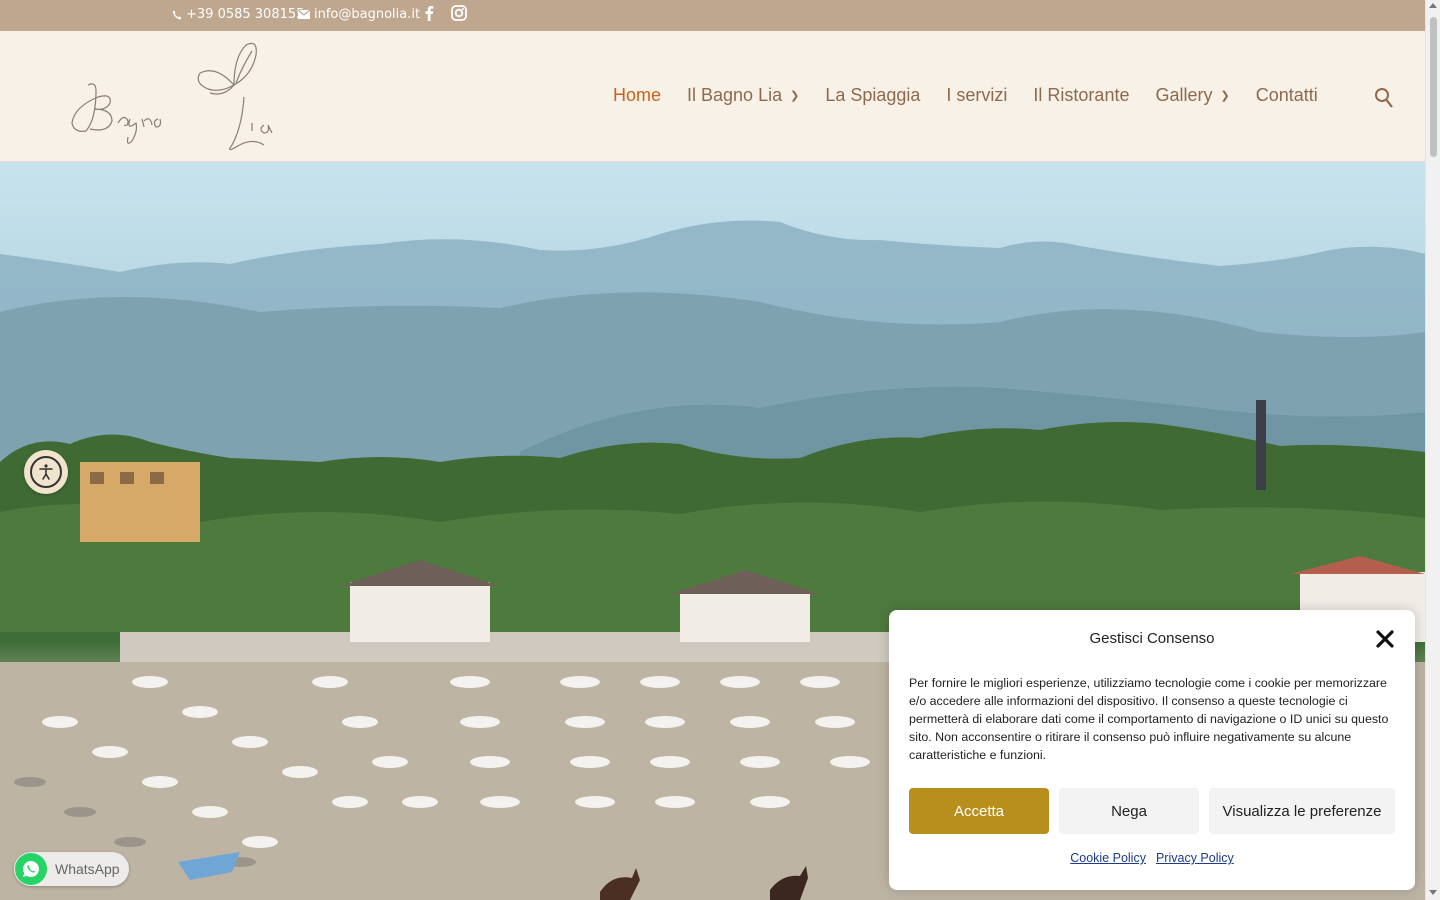 This screenshot has width=1440, height=900. I want to click on instagram-link, so click(459, 13).